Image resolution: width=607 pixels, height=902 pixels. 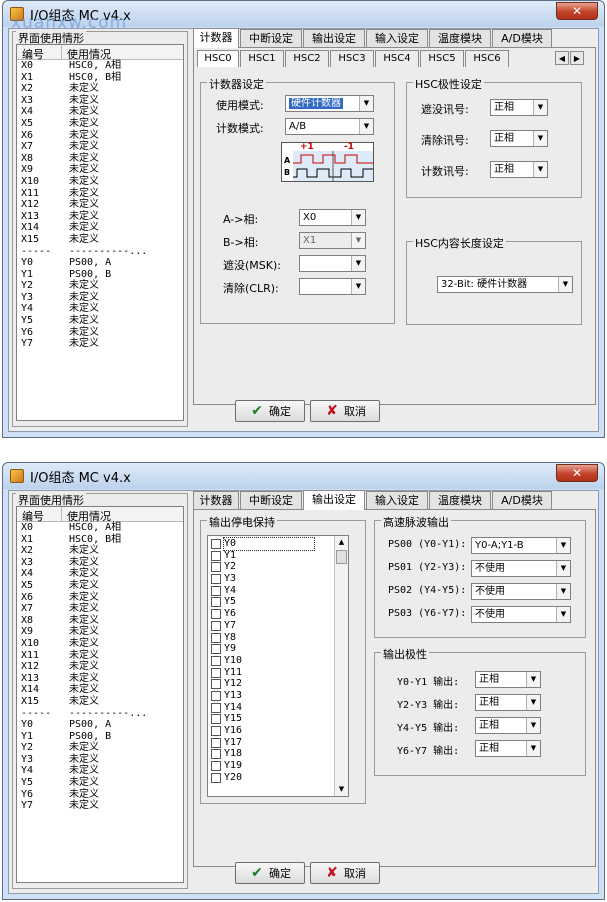 I want to click on tab-counter: 计数器, so click(x=216, y=38).